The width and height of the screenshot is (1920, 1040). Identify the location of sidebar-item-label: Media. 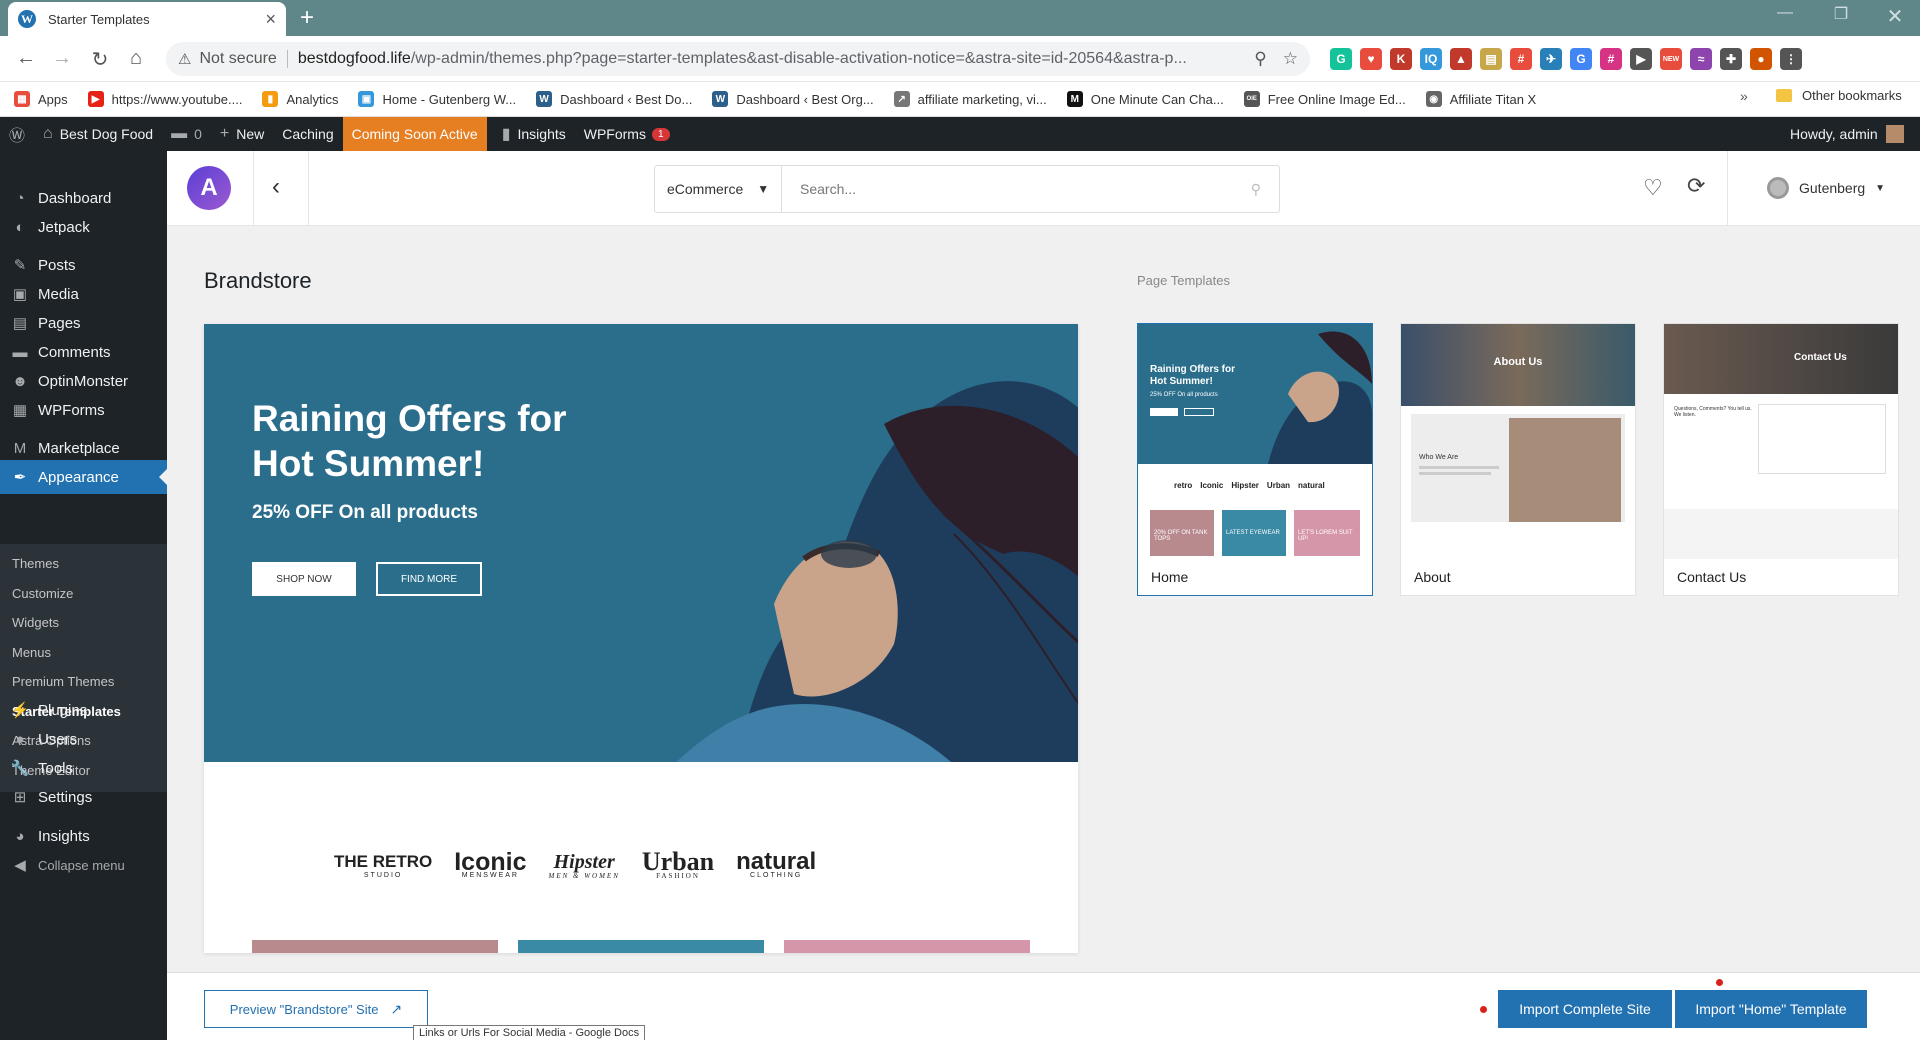
(58, 294).